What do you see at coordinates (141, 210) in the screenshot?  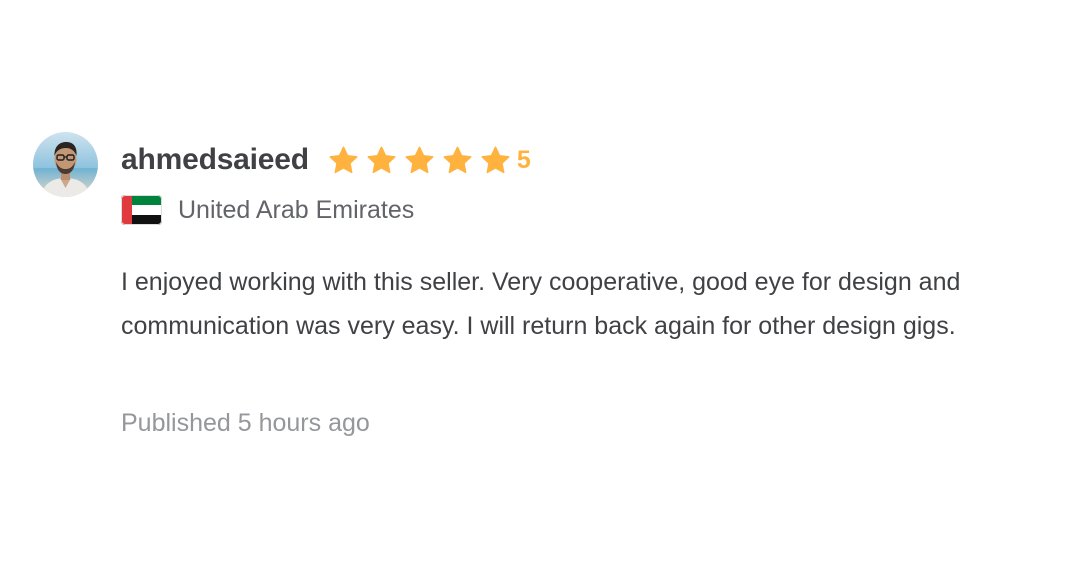 I see `uae-flag-icon` at bounding box center [141, 210].